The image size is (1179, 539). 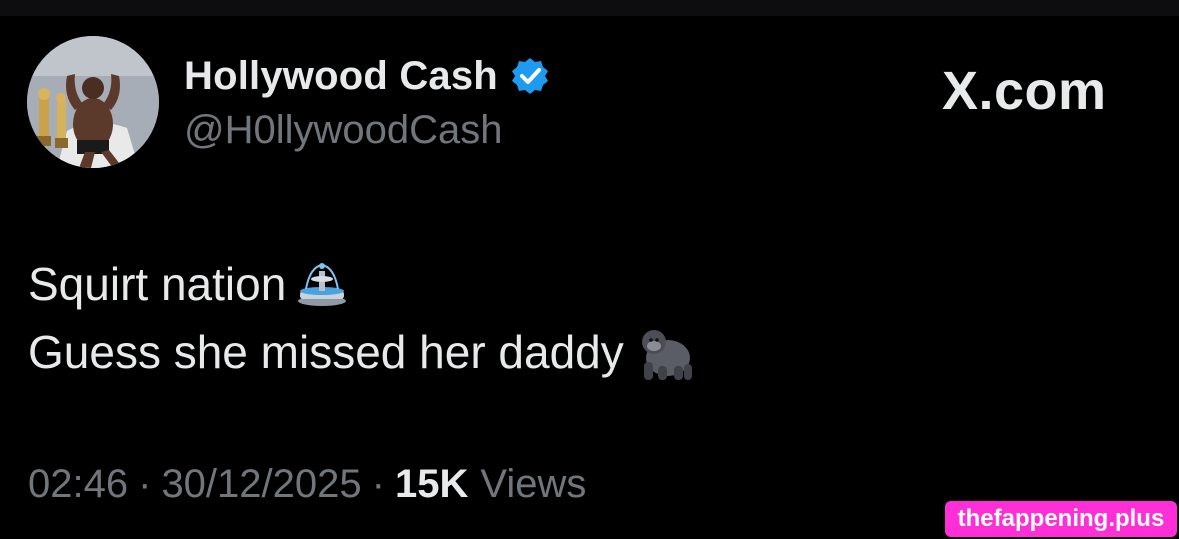 What do you see at coordinates (1061, 519) in the screenshot?
I see `watermark: thefappening.plus` at bounding box center [1061, 519].